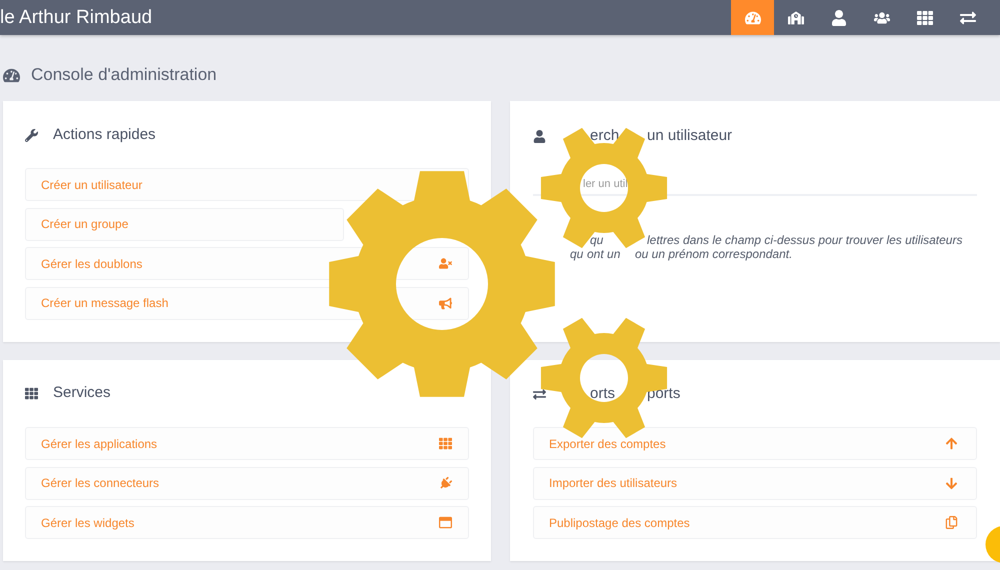 The height and width of the screenshot is (570, 1000). What do you see at coordinates (951, 483) in the screenshot?
I see `arrow-down-icon` at bounding box center [951, 483].